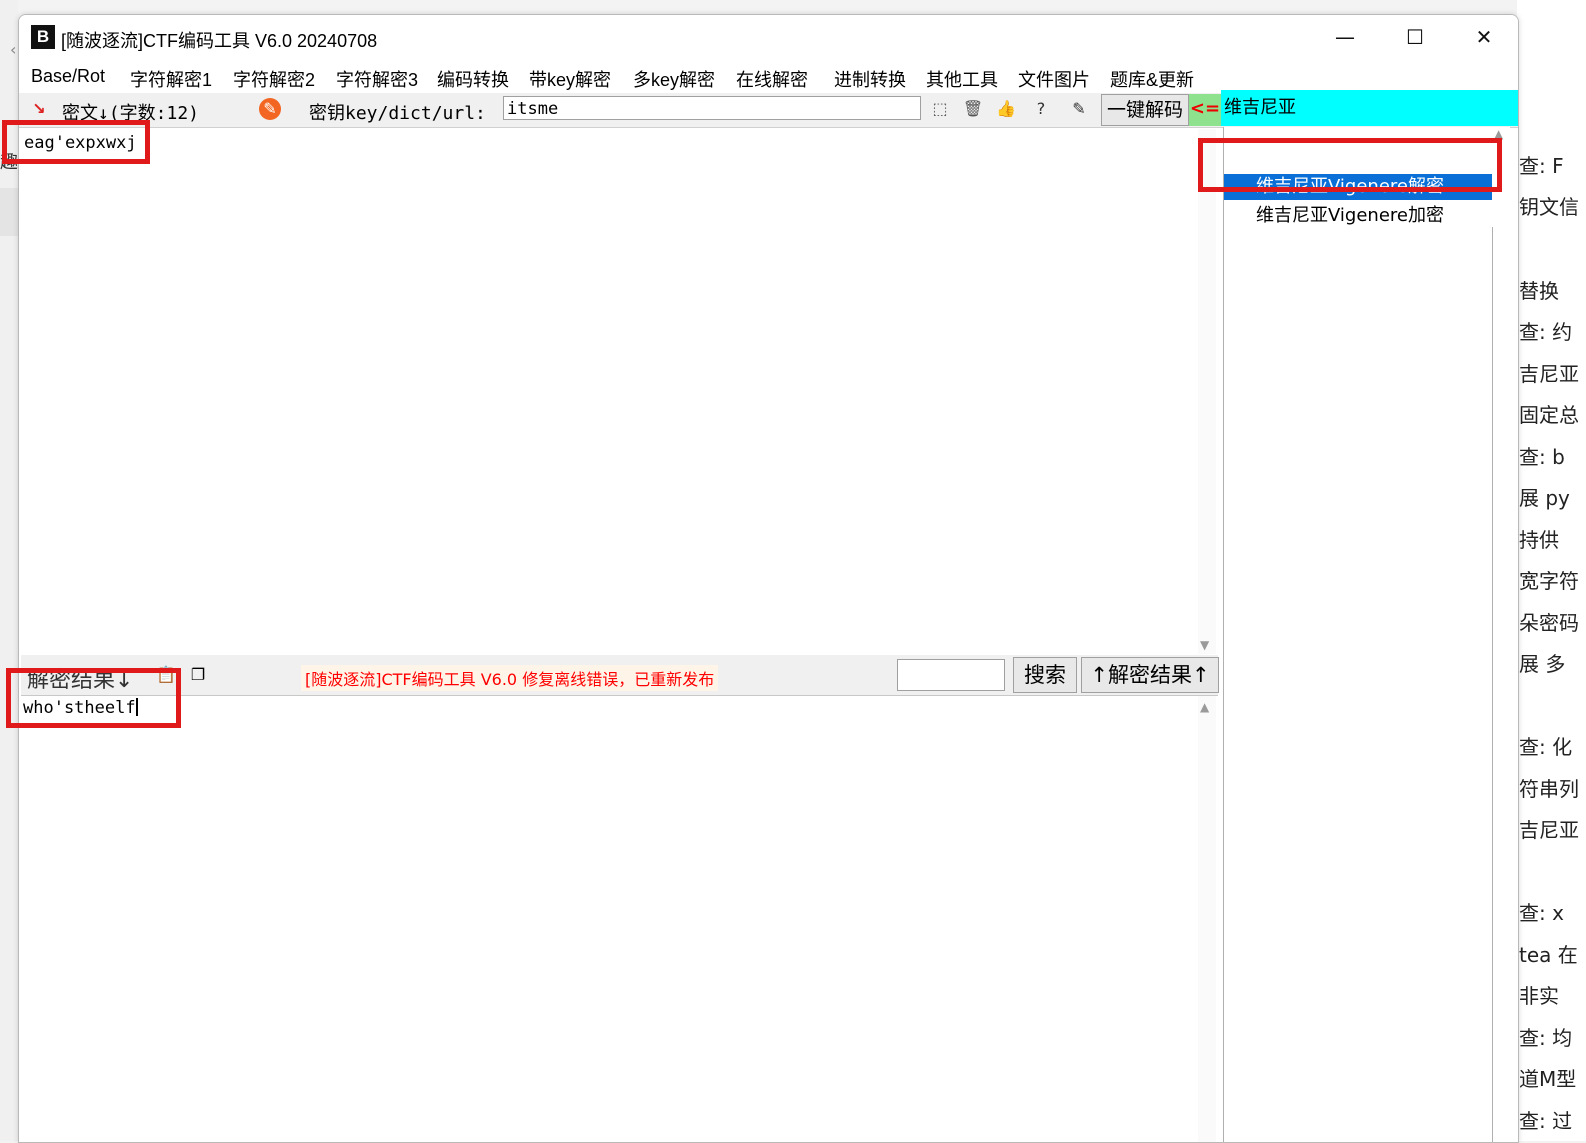 Image resolution: width=1586 pixels, height=1143 pixels. What do you see at coordinates (1546, 747) in the screenshot?
I see `background-text-line: 查: 化` at bounding box center [1546, 747].